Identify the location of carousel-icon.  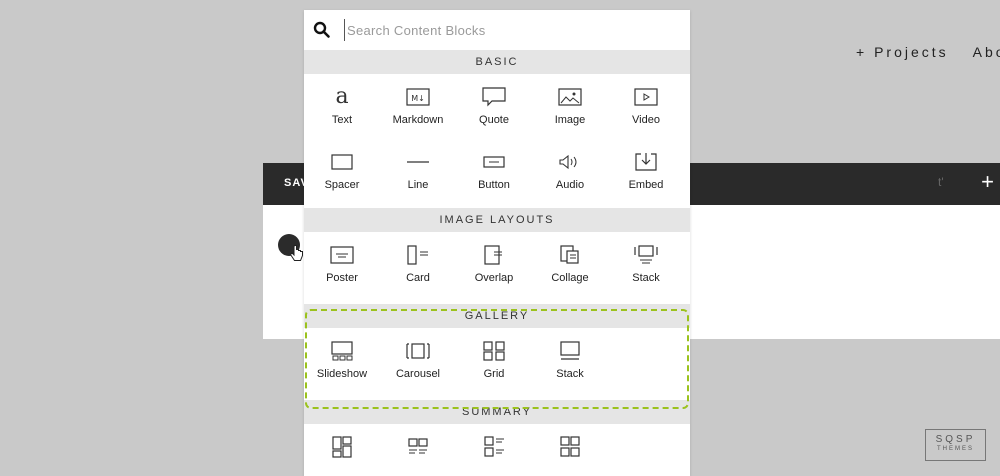
(418, 351).